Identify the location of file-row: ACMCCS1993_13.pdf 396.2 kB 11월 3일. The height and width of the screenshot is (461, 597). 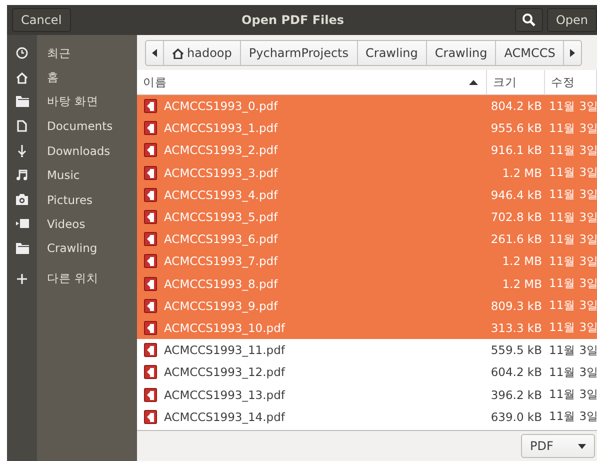
(367, 394).